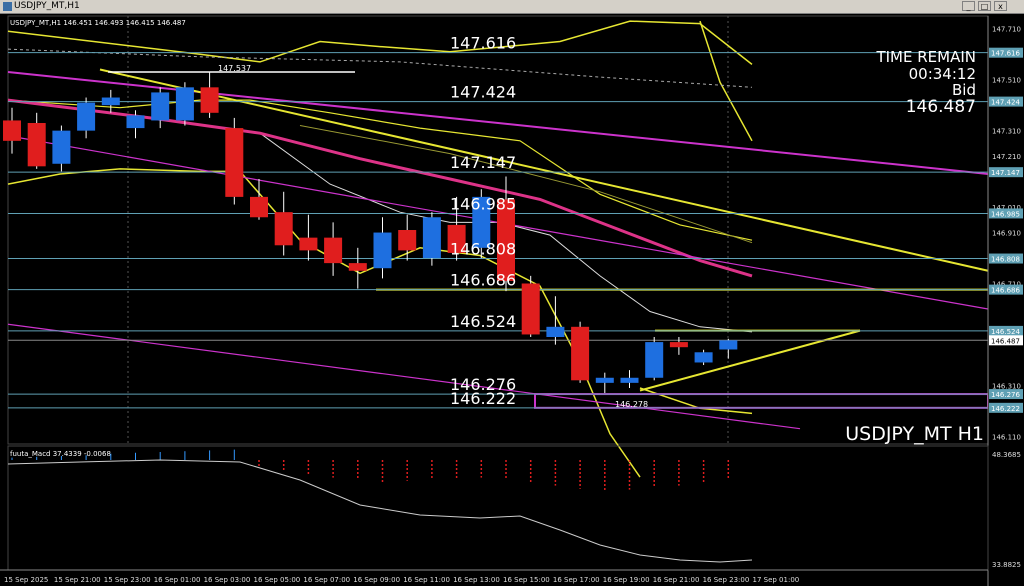 Image resolution: width=1024 pixels, height=586 pixels. Describe the element at coordinates (177, 580) in the screenshot. I see `time-tick-label: 16 Sep 01:00` at that location.